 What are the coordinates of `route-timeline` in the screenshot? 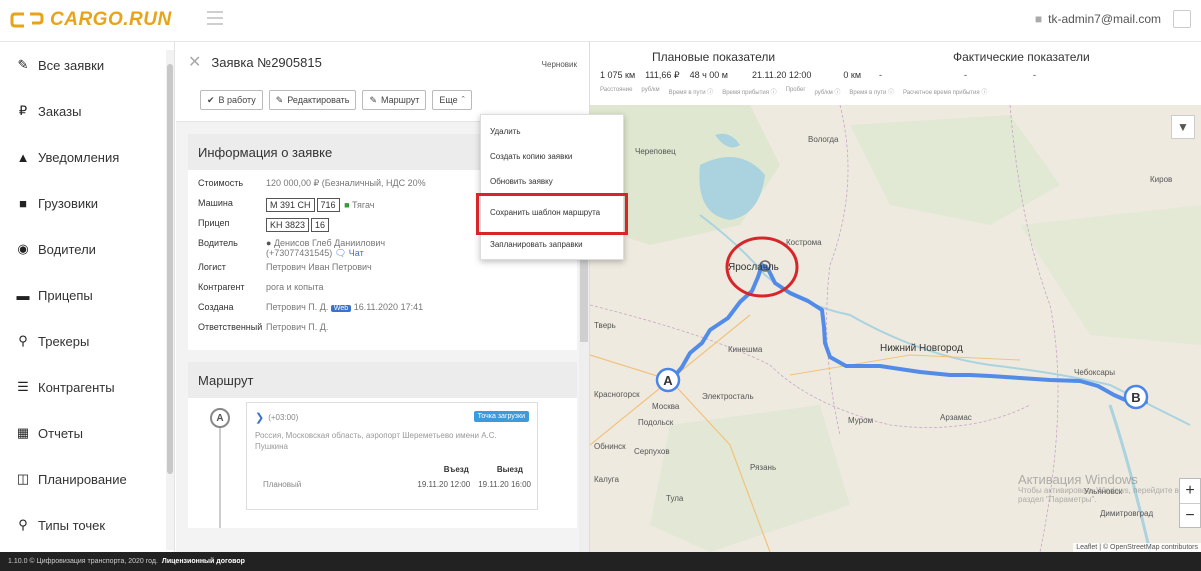 It's located at (220, 478).